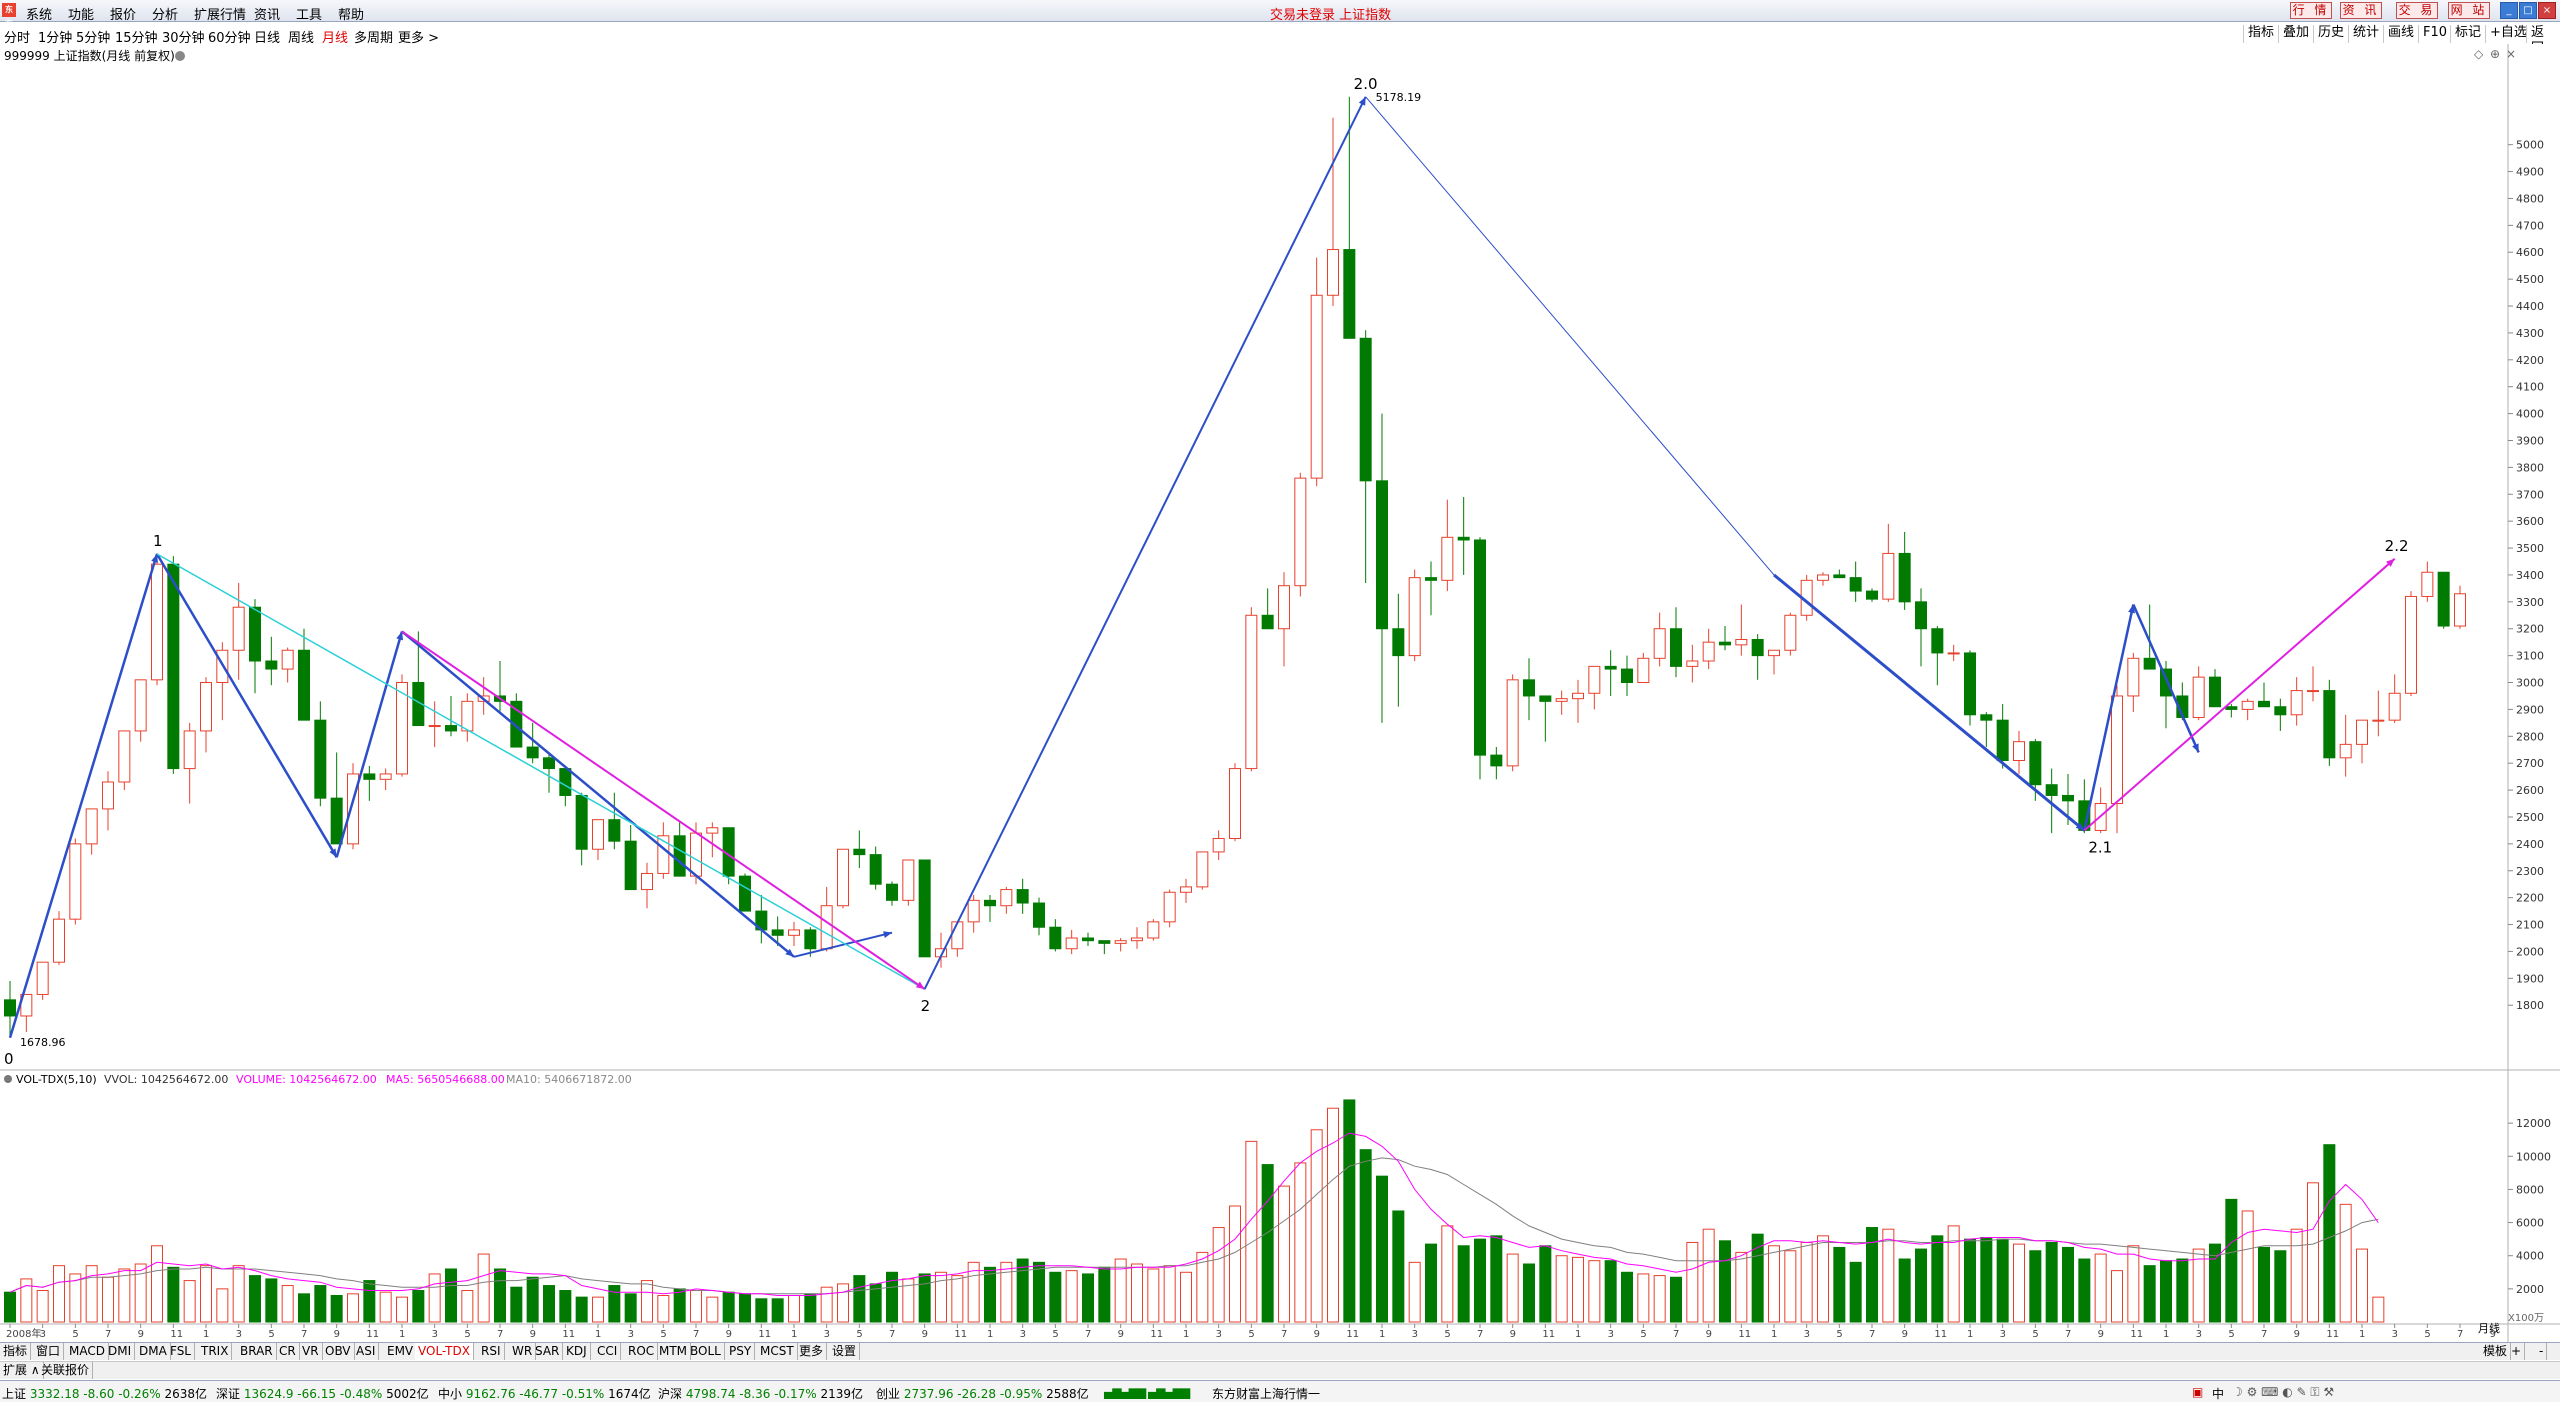 The image size is (2560, 1402). Describe the element at coordinates (2295, 34) in the screenshot. I see `tool-overlay: 叠加` at that location.